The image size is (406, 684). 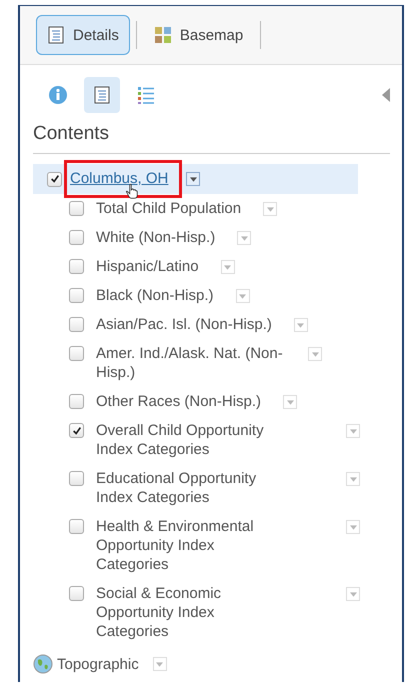 What do you see at coordinates (98, 664) in the screenshot?
I see `basemap-name: Topographic` at bounding box center [98, 664].